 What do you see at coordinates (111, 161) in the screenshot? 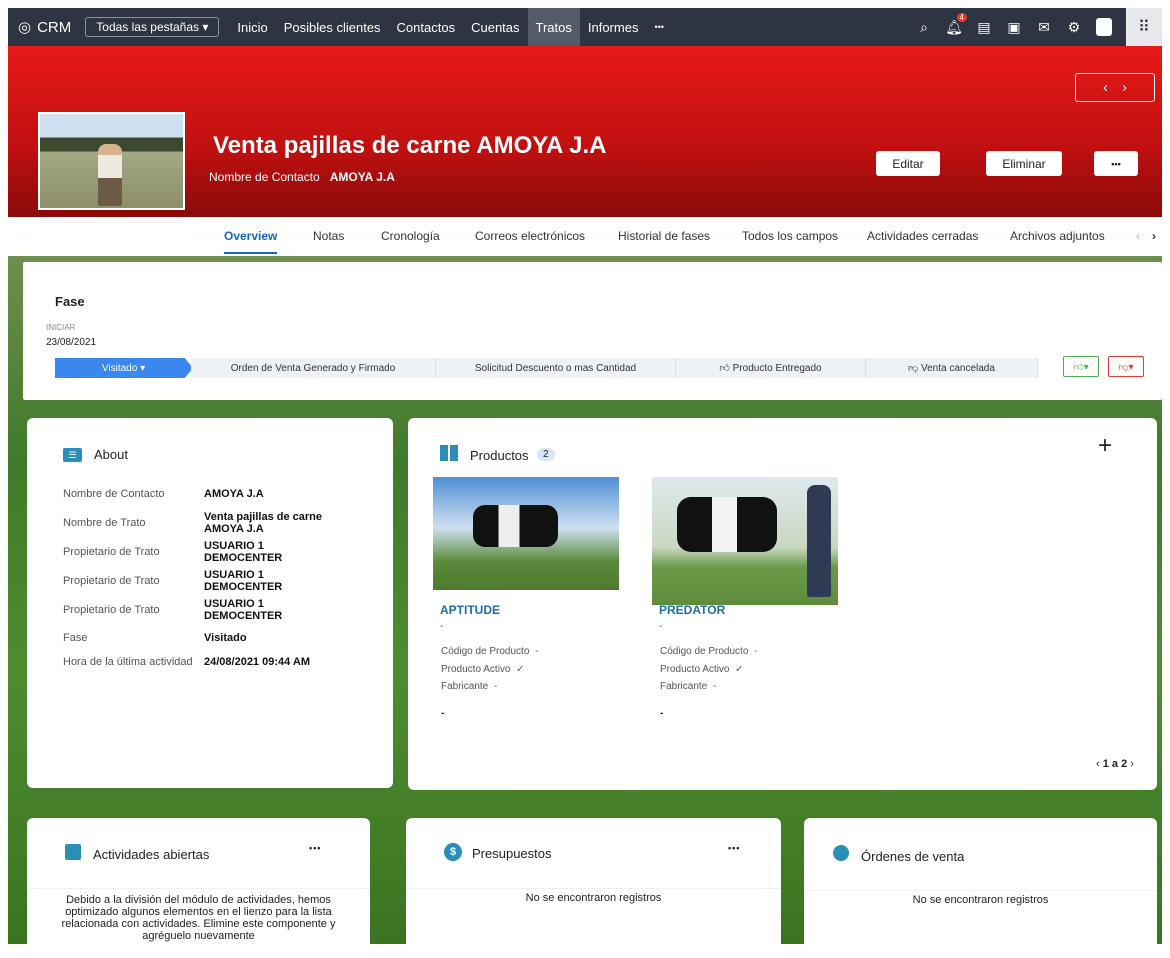
I see `record-photo` at bounding box center [111, 161].